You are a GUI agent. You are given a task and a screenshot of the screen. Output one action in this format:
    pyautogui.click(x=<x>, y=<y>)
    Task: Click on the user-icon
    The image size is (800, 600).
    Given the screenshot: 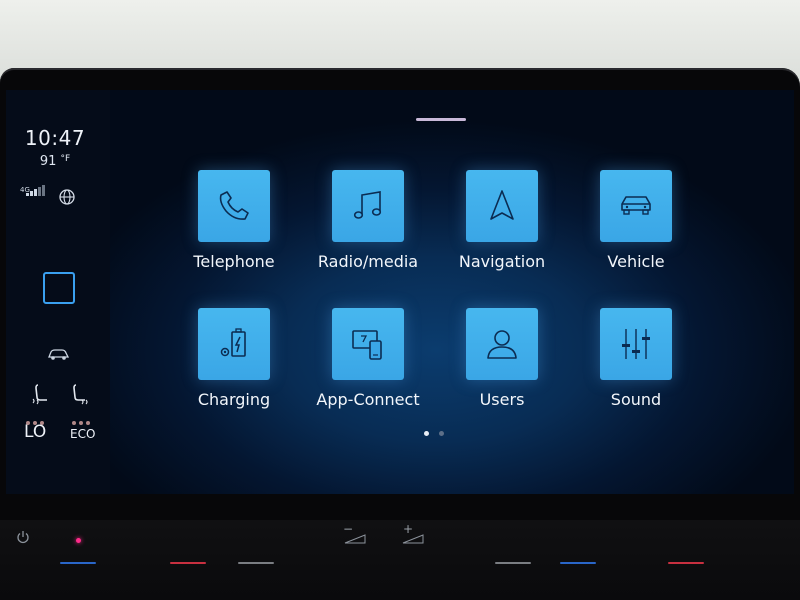 What is the action you would take?
    pyautogui.click(x=502, y=344)
    